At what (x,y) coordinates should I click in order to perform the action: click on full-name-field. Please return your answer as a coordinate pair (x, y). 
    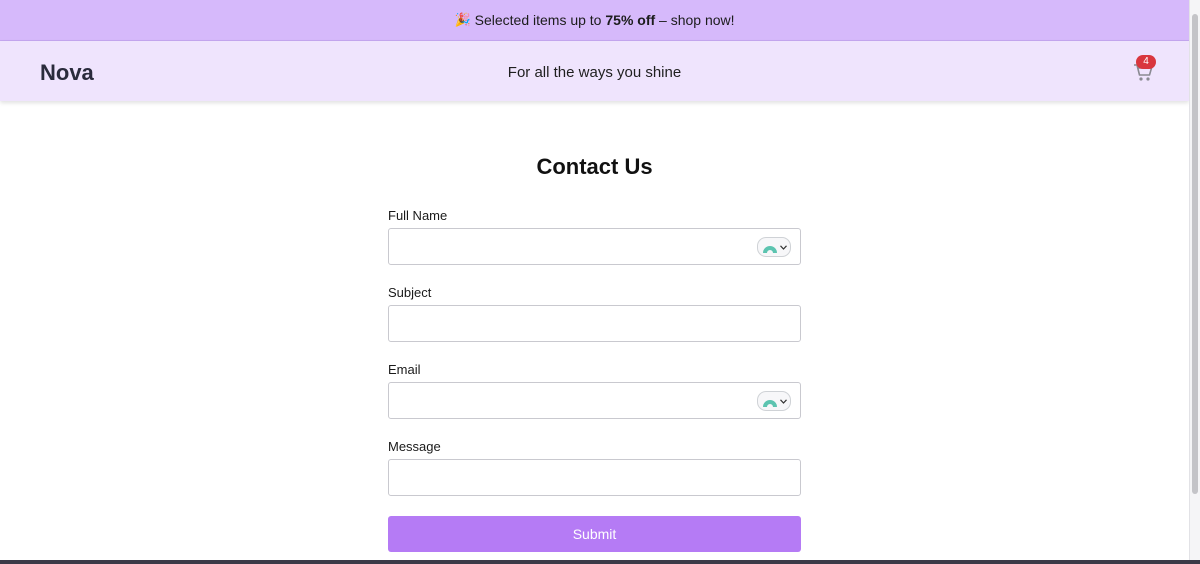
    Looking at the image, I should click on (594, 246).